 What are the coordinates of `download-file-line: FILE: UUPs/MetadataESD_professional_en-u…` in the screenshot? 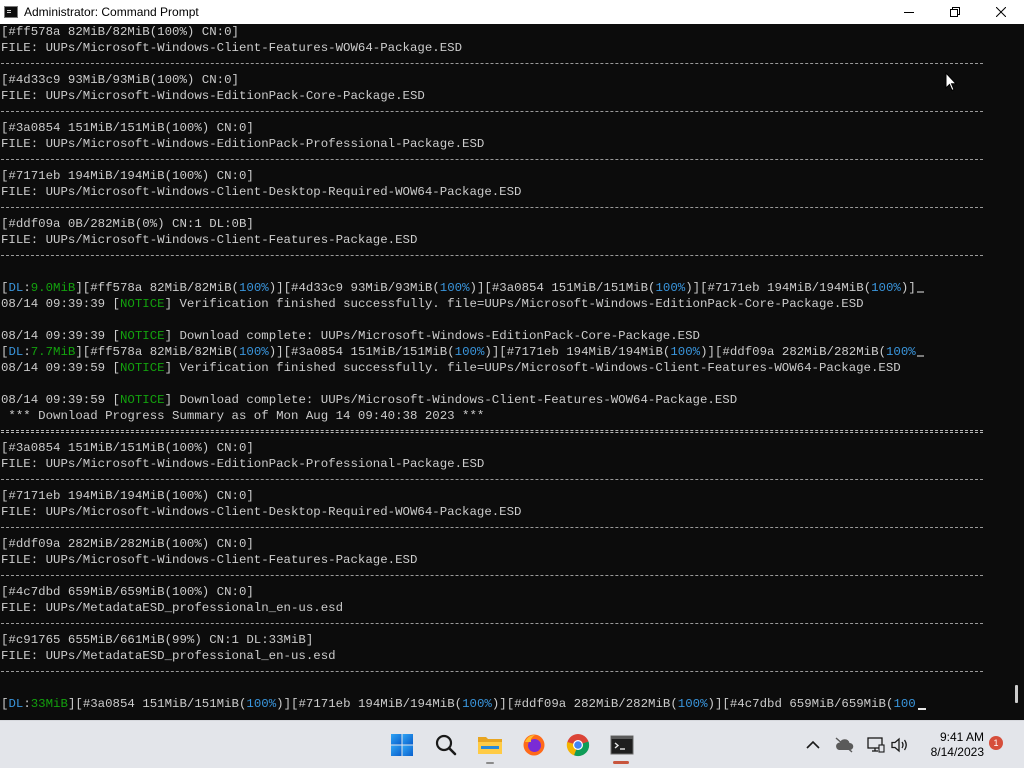 It's located at (168, 656).